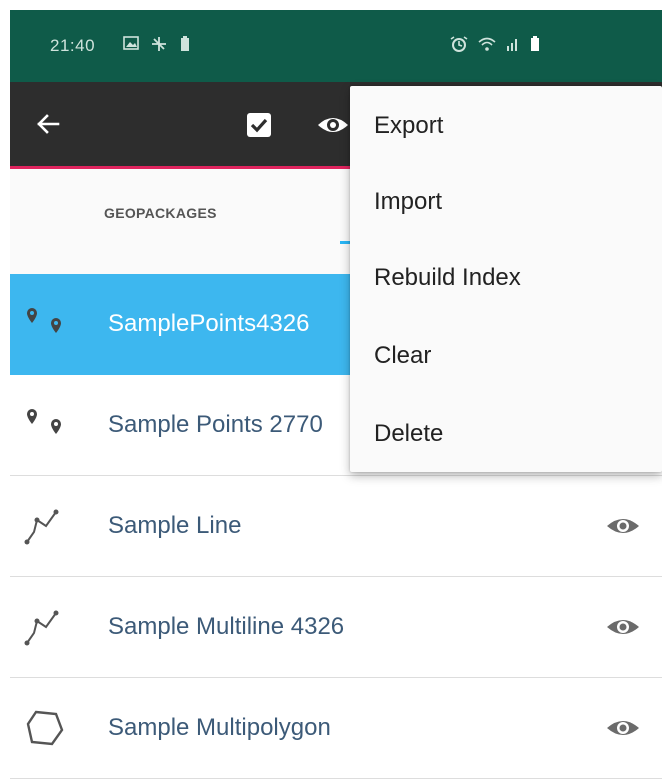 The width and height of the screenshot is (662, 779). I want to click on battery-icon, so click(535, 46).